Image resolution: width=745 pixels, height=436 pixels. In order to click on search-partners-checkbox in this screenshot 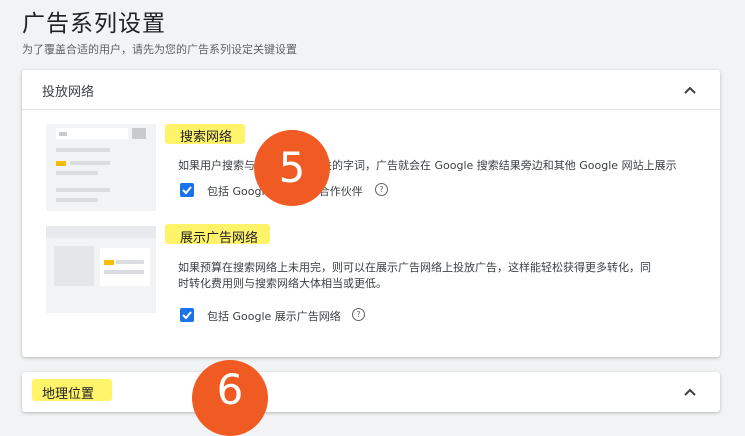, I will do `click(187, 190)`.